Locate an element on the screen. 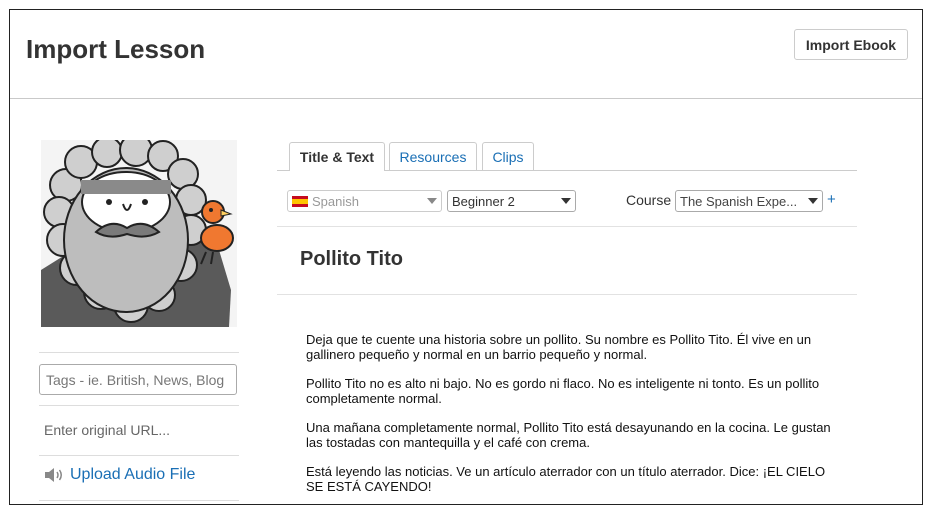 The width and height of the screenshot is (932, 513). bearded-man-illustration is located at coordinates (139, 233).